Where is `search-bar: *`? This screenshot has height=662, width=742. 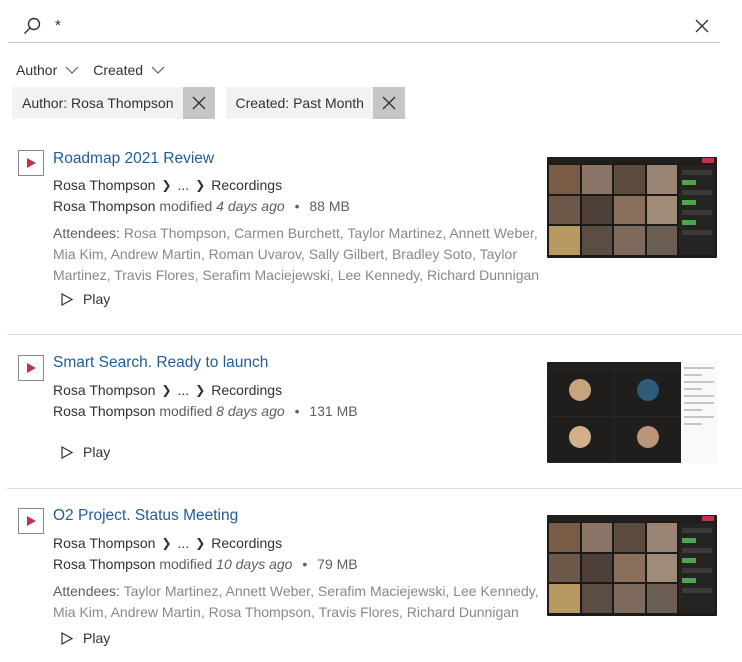 search-bar: * is located at coordinates (364, 25).